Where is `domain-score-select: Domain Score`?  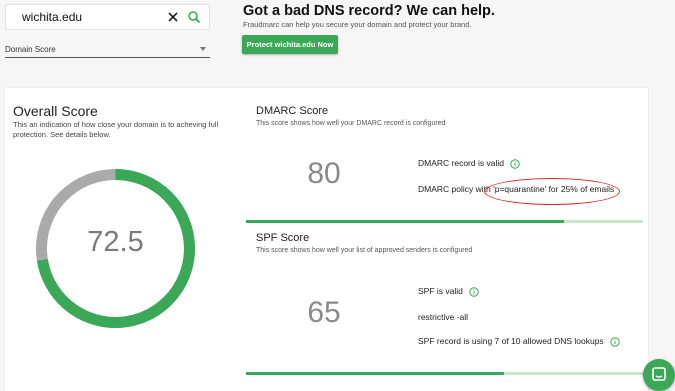 domain-score-select: Domain Score is located at coordinates (107, 49).